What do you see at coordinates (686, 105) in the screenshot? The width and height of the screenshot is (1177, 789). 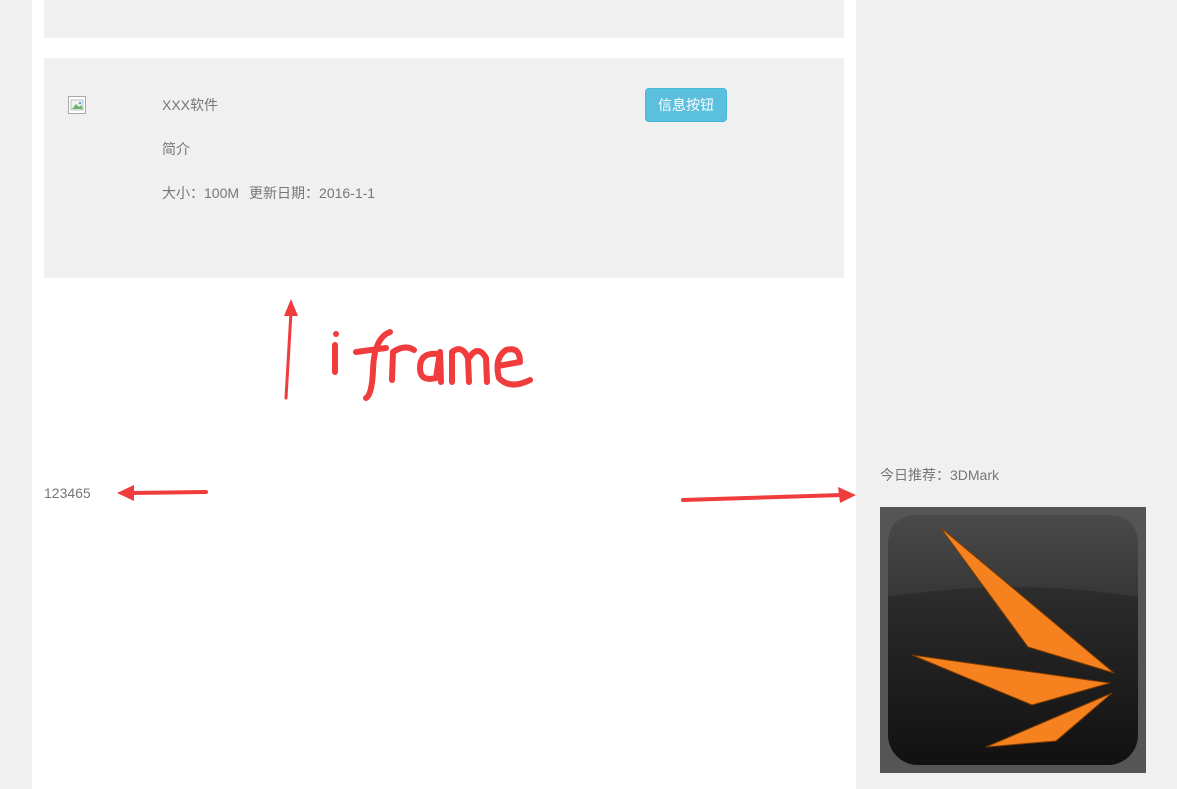 I see `info-button: 信息按钮` at bounding box center [686, 105].